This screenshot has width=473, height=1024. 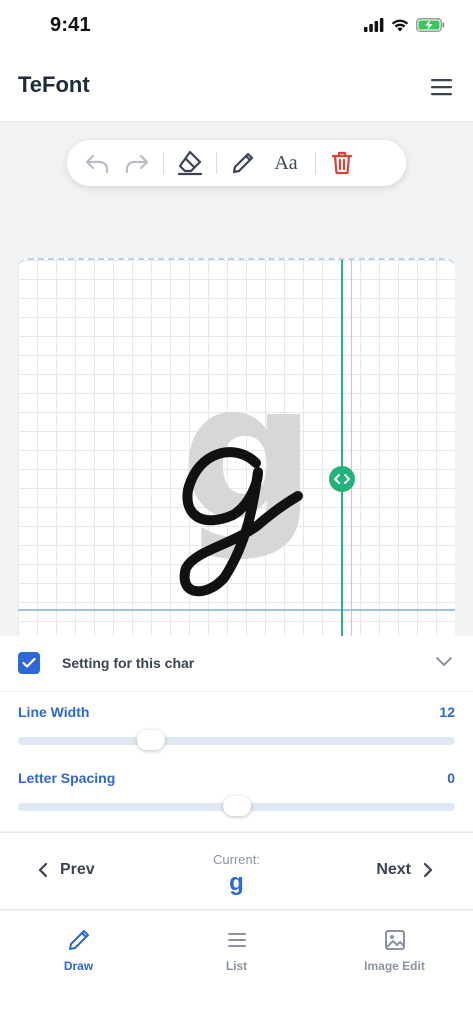 I want to click on next-label: Next, so click(x=393, y=869).